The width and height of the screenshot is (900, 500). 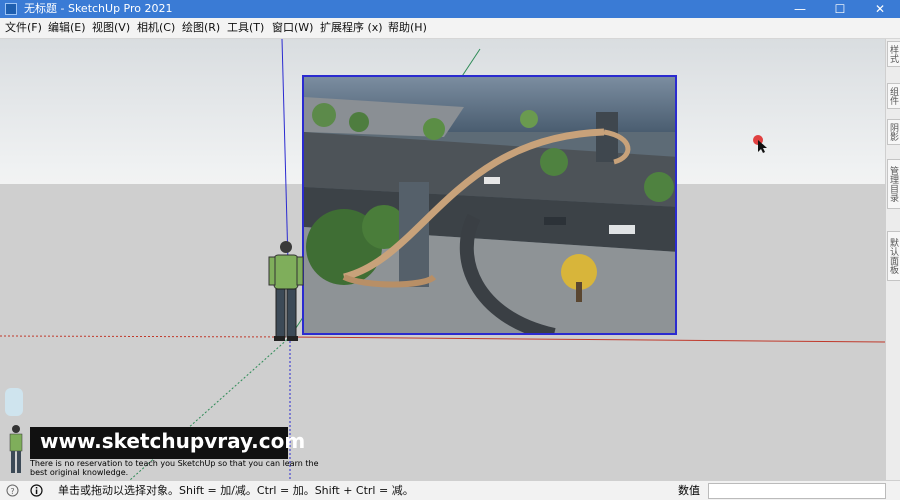 I want to click on sketchup-app-icon, so click(x=11, y=9).